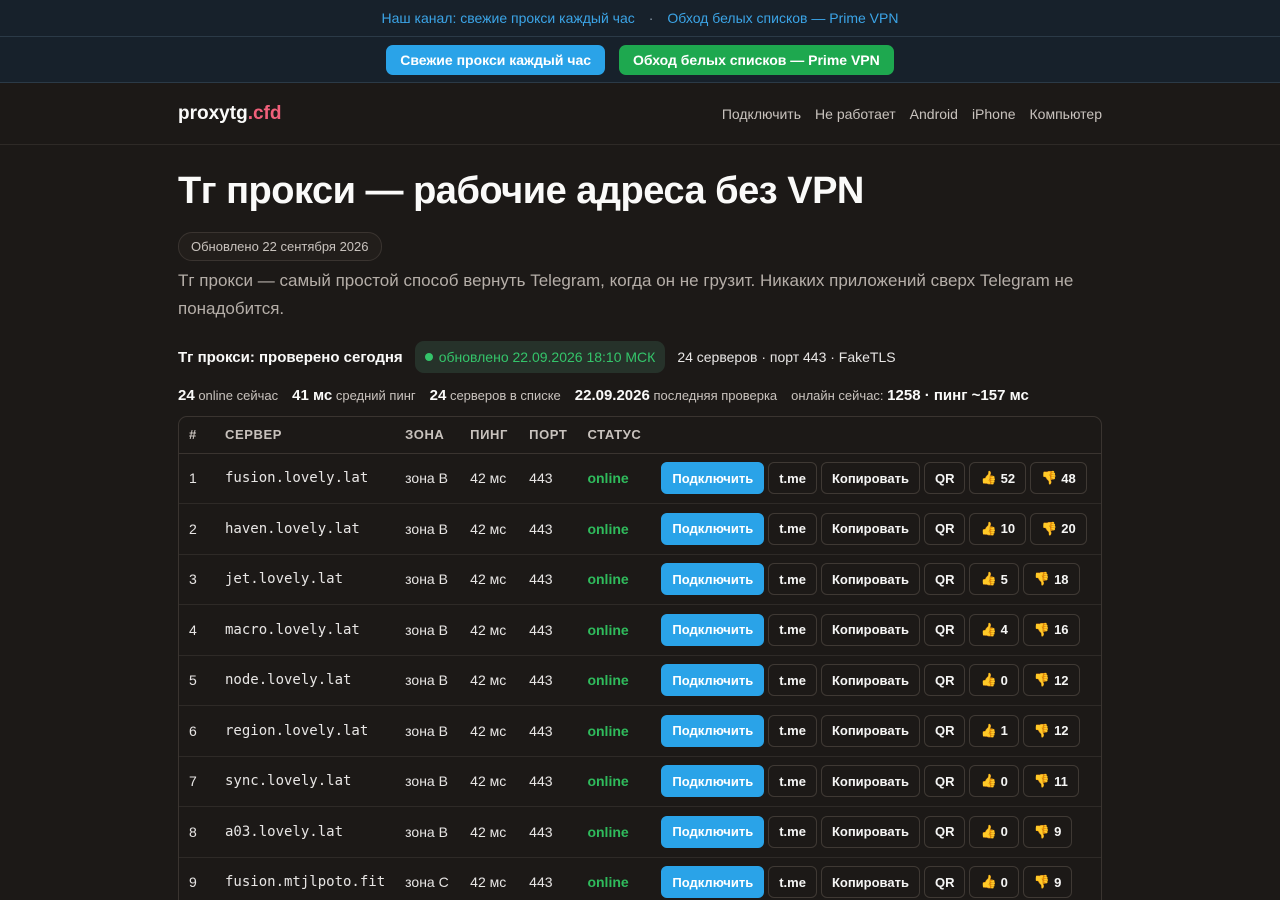  Describe the element at coordinates (1004, 630) in the screenshot. I see `like-count: 4` at that location.